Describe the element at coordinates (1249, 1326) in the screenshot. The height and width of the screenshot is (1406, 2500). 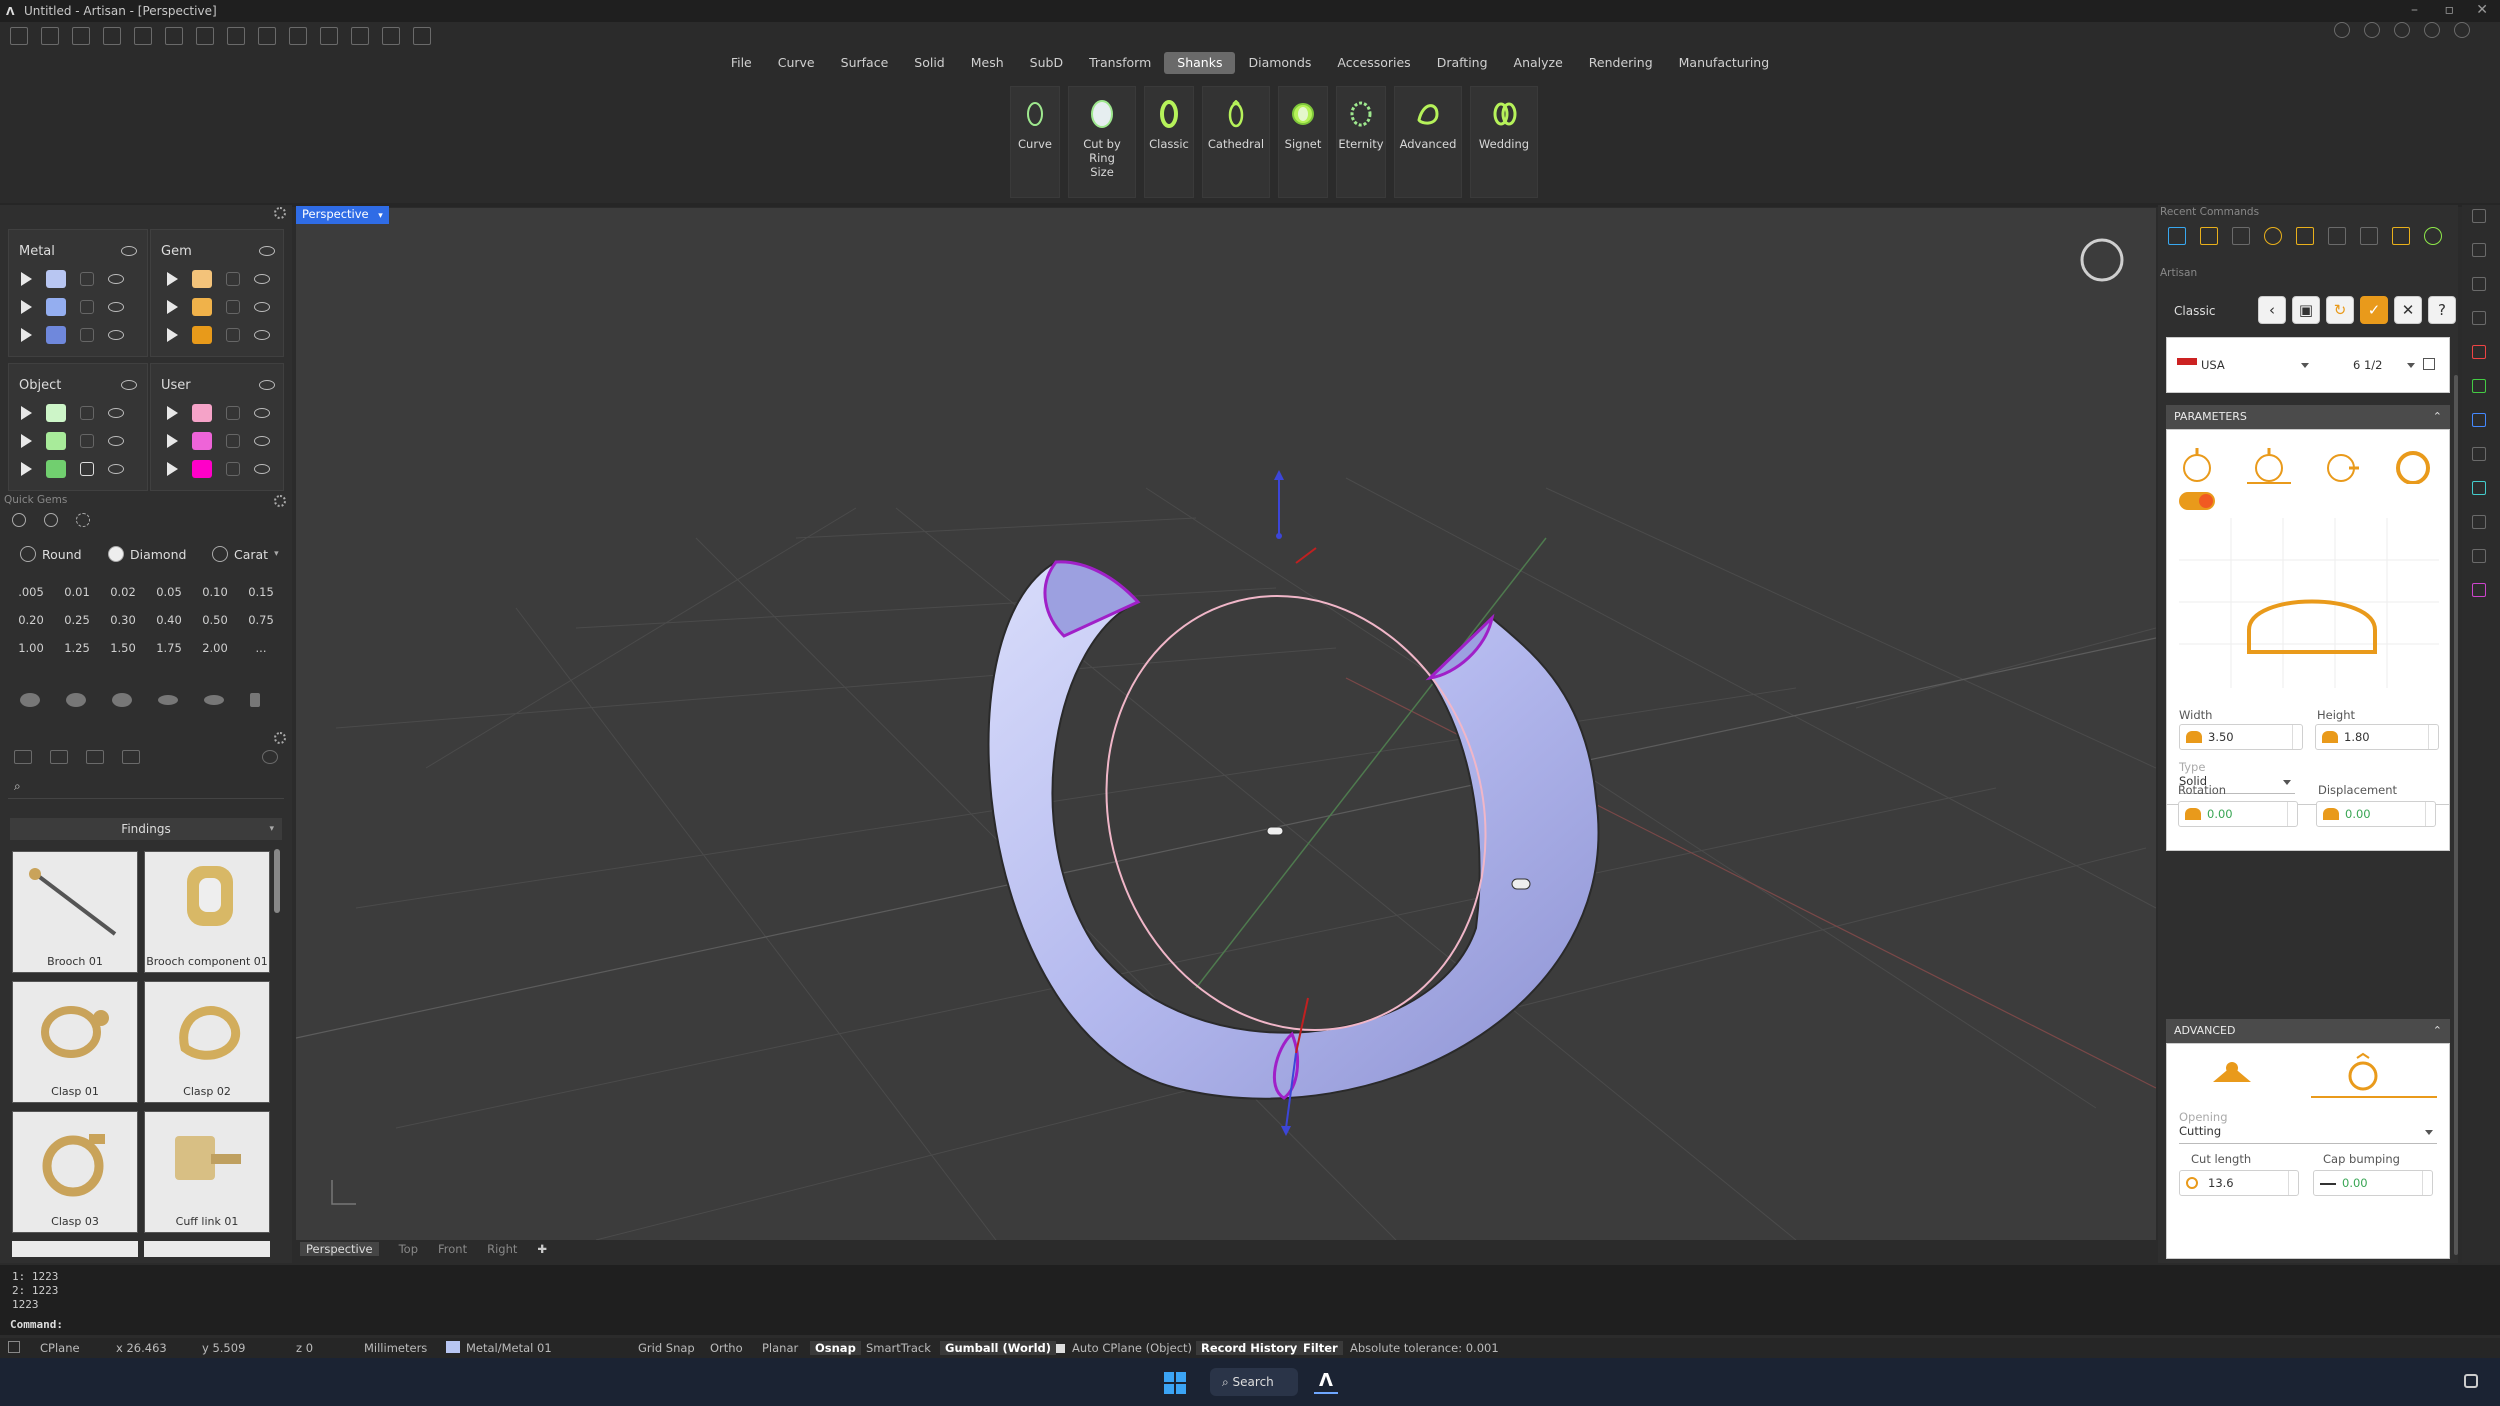
I see `command-input: Command:` at that location.